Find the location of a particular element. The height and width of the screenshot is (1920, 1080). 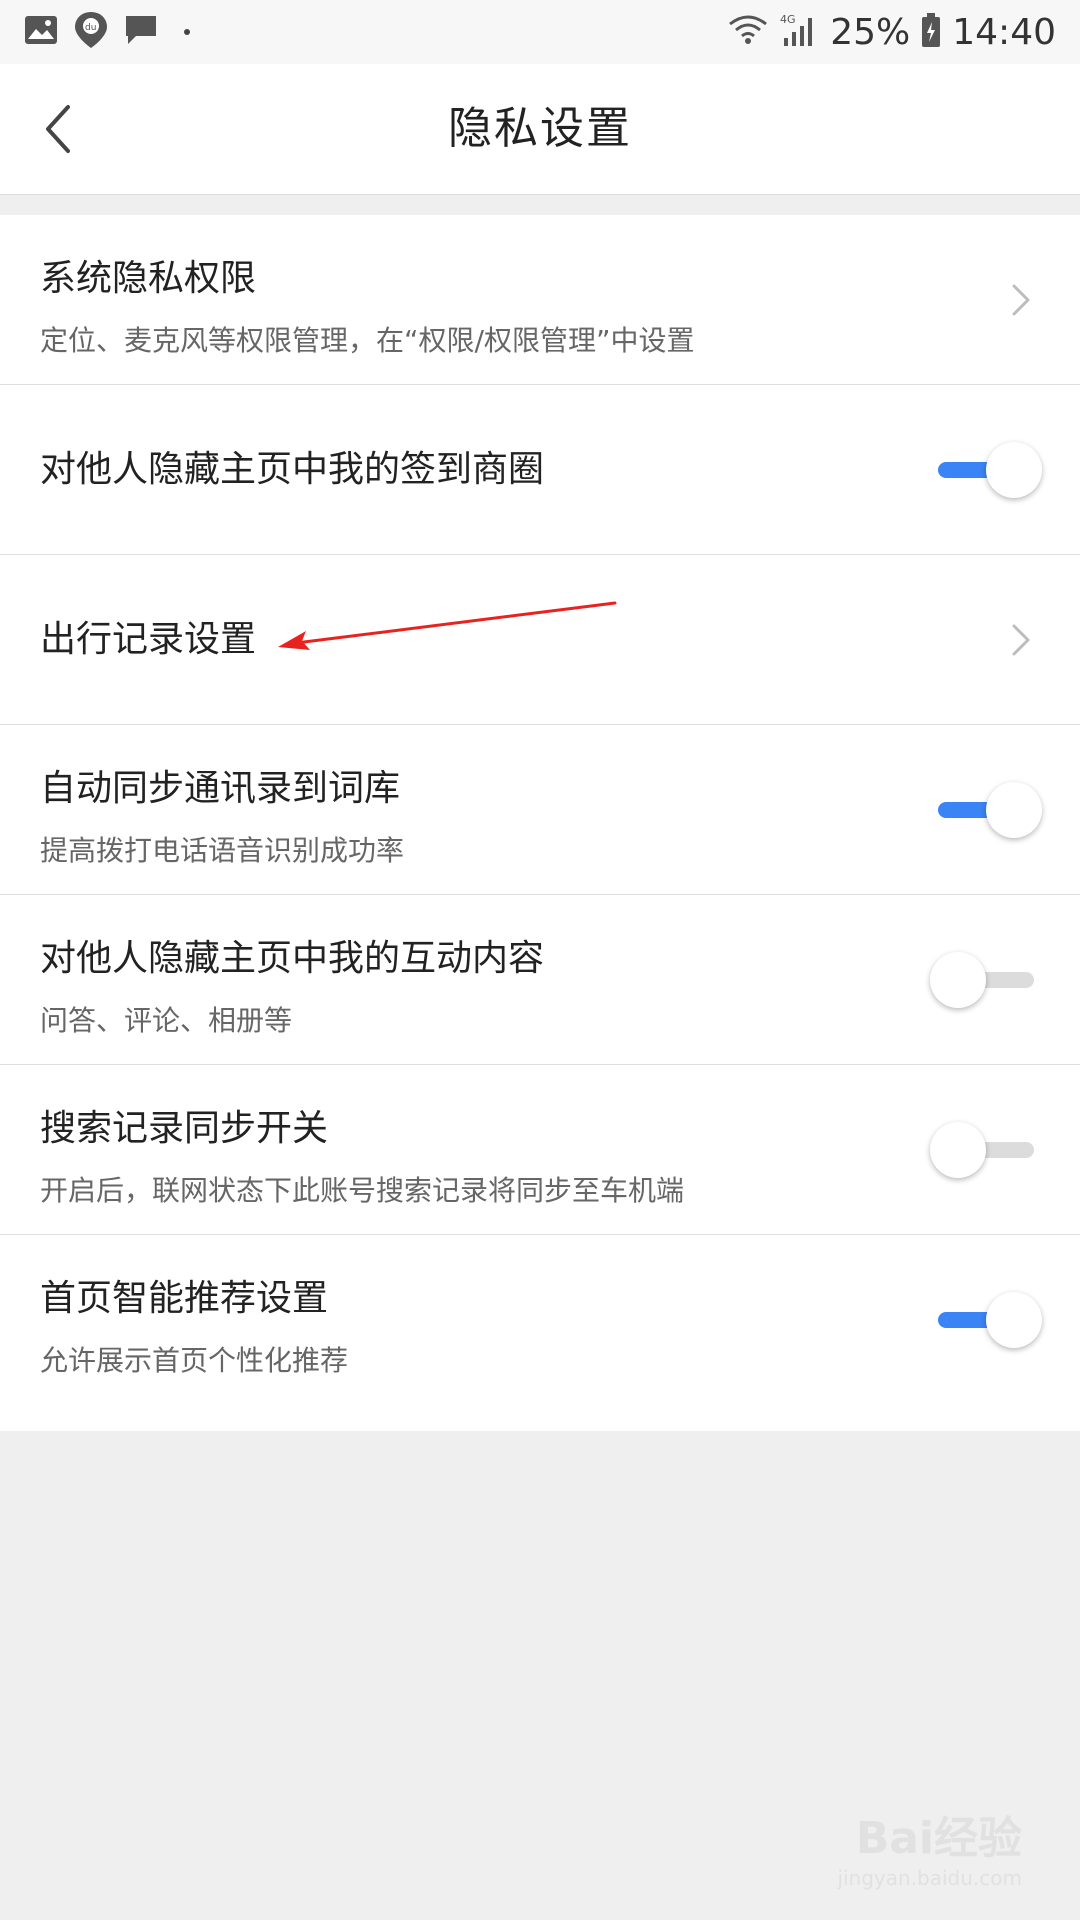

header: 隐私设置 is located at coordinates (540, 129).